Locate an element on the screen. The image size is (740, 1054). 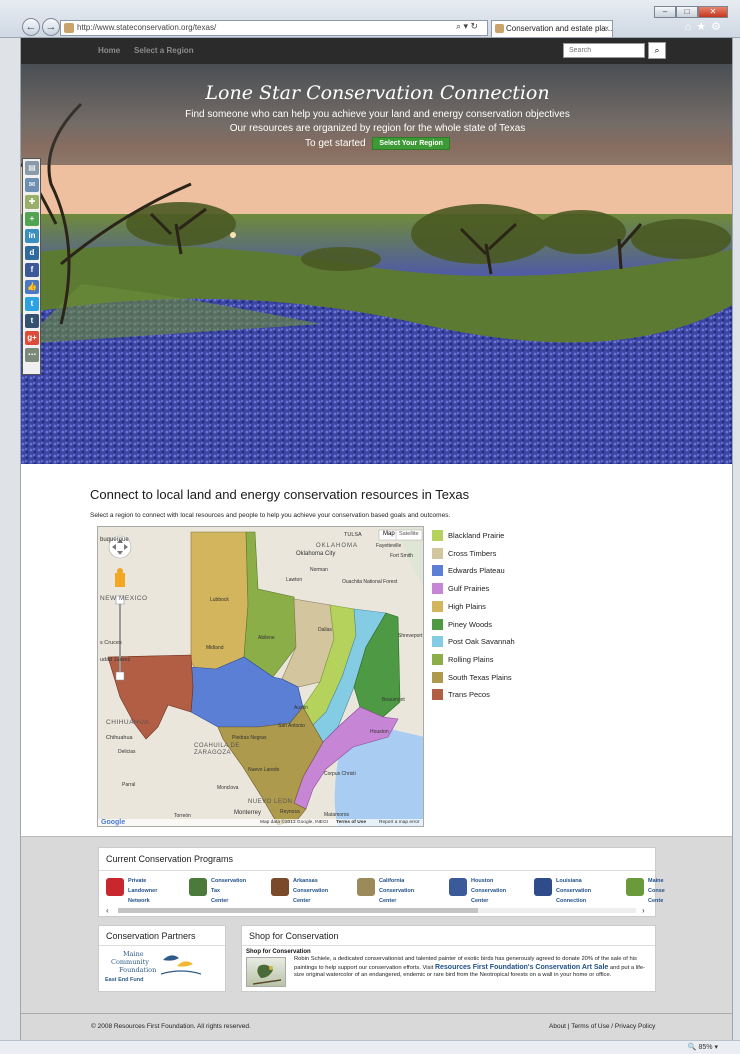
program-item: Private Landowner Network is located at coordinates (149, 891).